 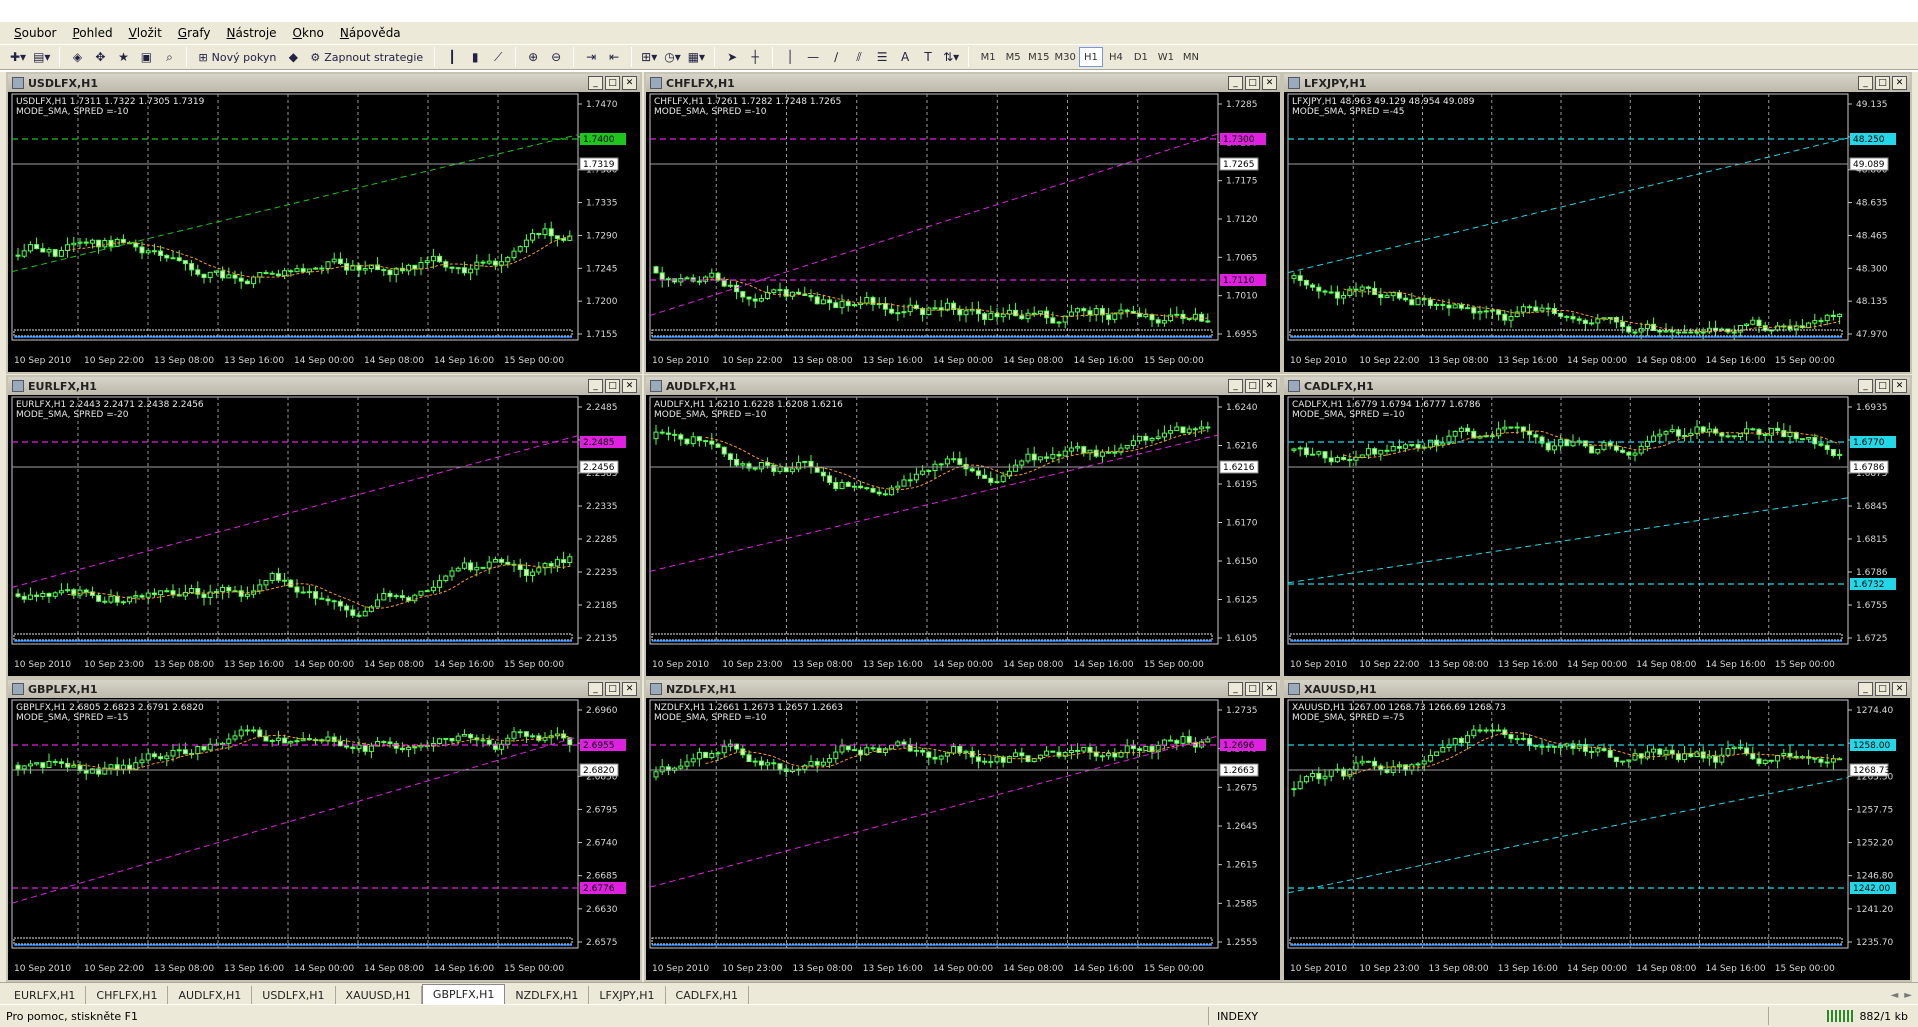 What do you see at coordinates (1895, 995) in the screenshot?
I see `scroll-left-icon: ◄` at bounding box center [1895, 995].